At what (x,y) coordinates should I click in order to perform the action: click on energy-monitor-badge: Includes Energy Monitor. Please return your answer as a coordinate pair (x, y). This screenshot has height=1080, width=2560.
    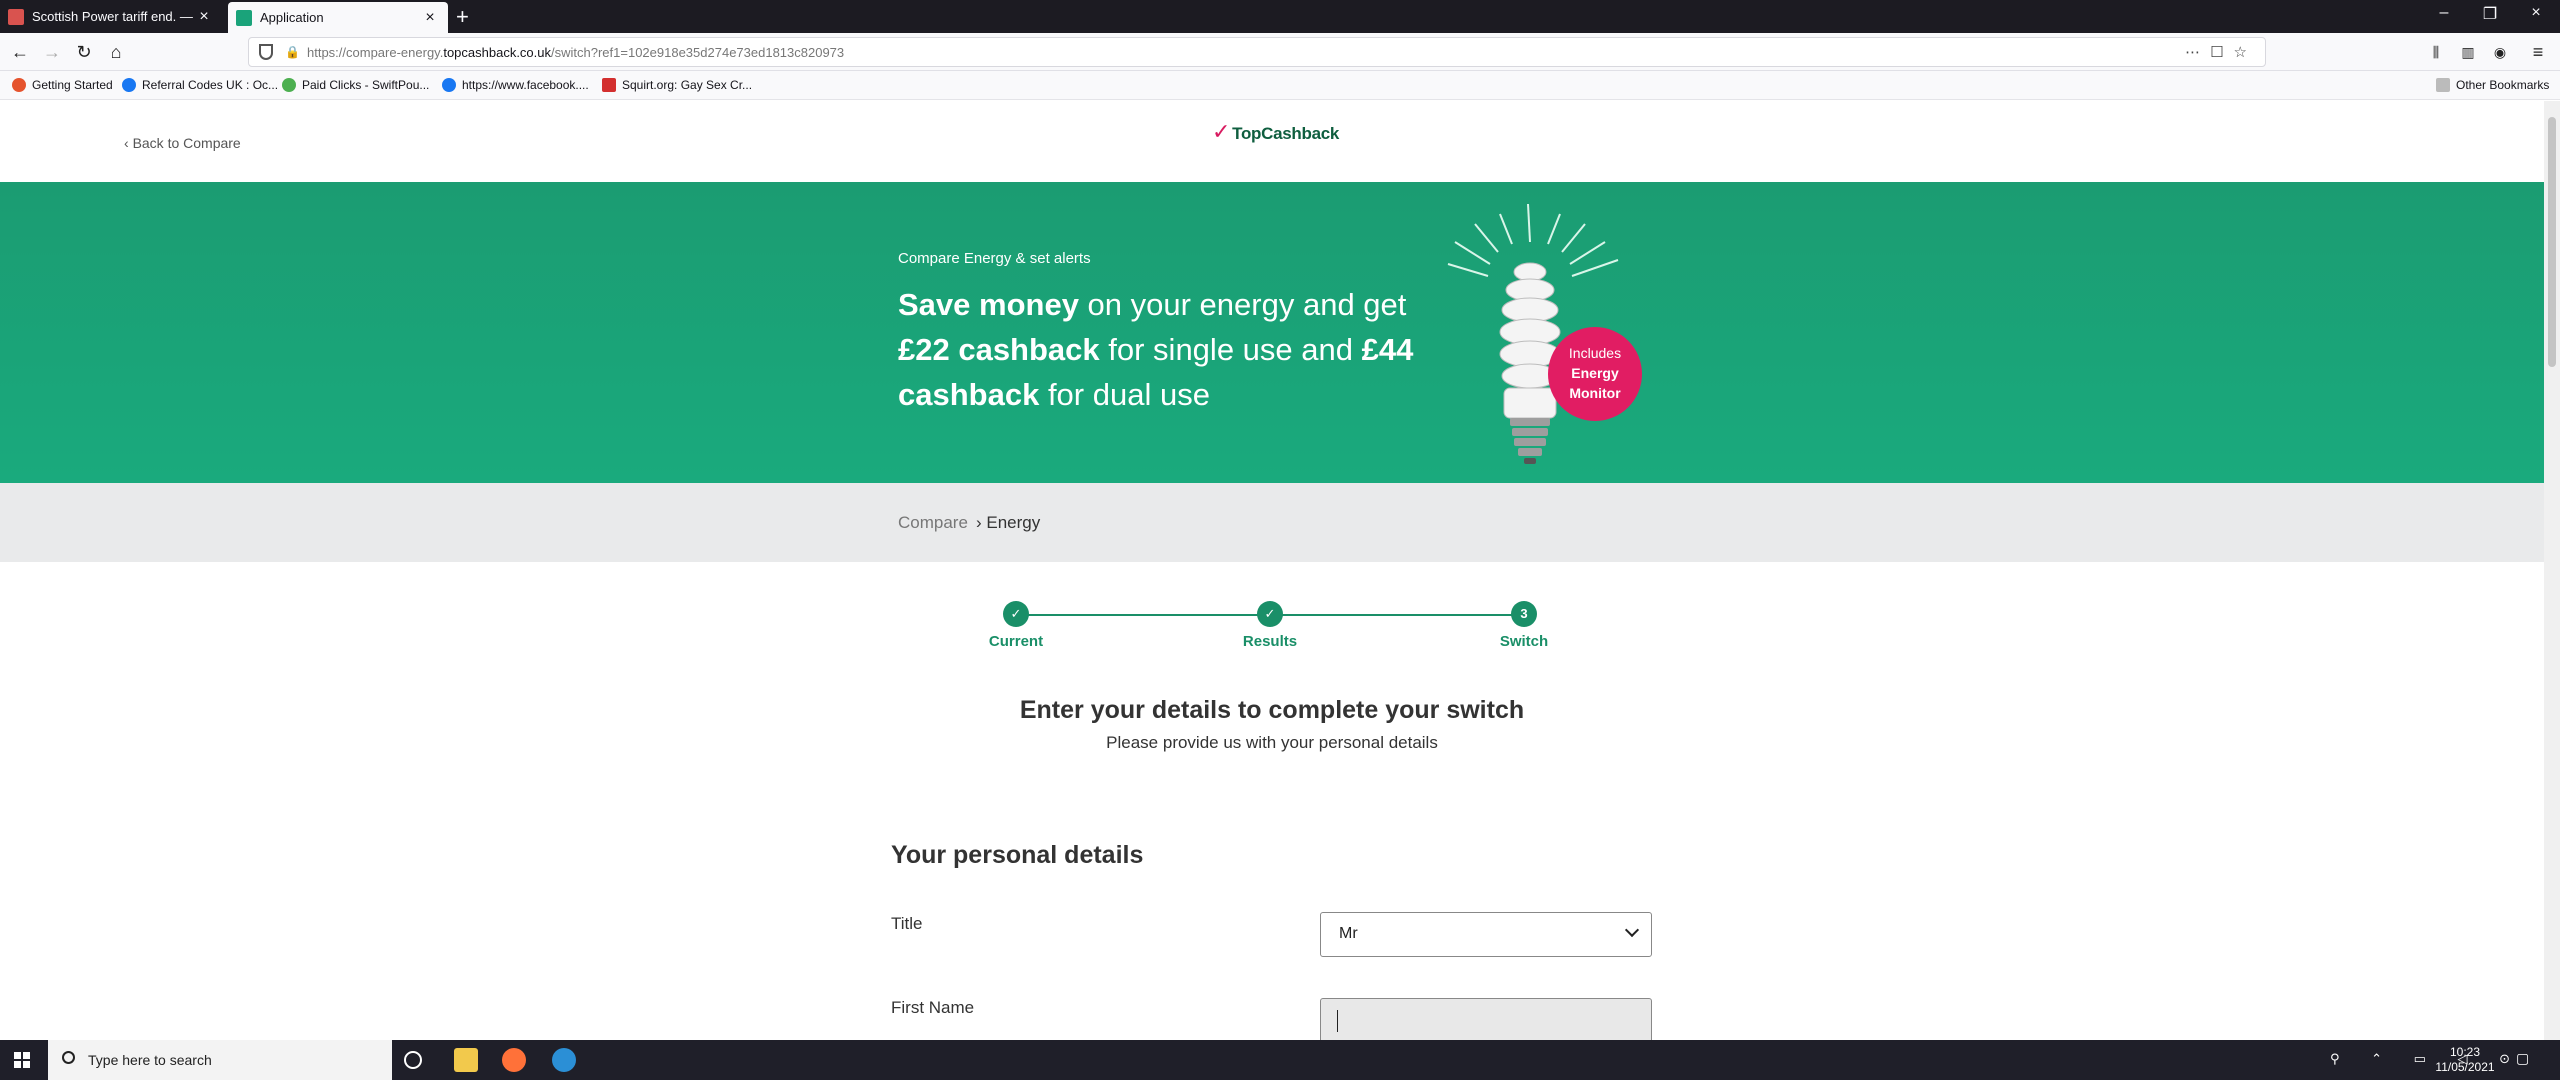
    Looking at the image, I should click on (1595, 374).